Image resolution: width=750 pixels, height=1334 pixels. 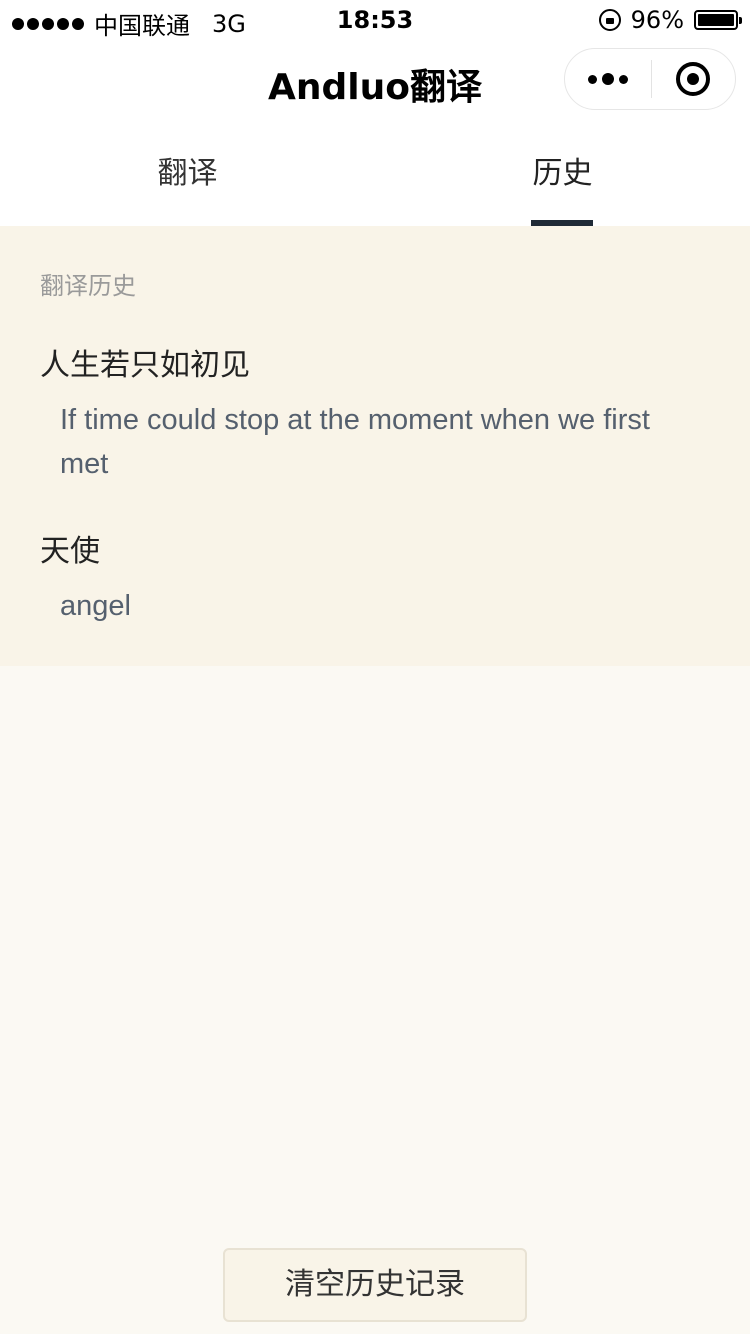 What do you see at coordinates (145, 365) in the screenshot?
I see `history-source-text: 人生若只如初见` at bounding box center [145, 365].